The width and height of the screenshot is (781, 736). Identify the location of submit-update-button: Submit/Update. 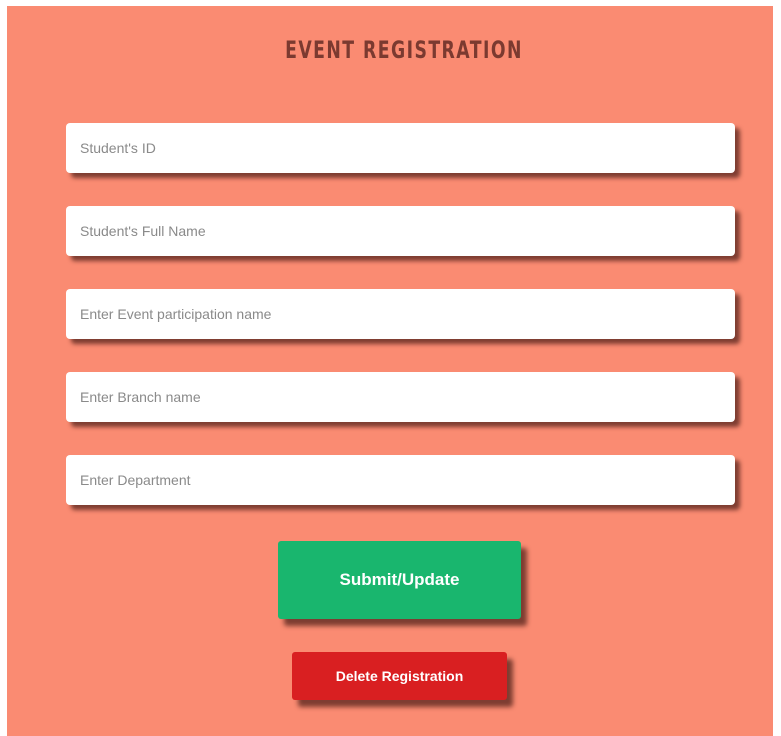
(399, 580).